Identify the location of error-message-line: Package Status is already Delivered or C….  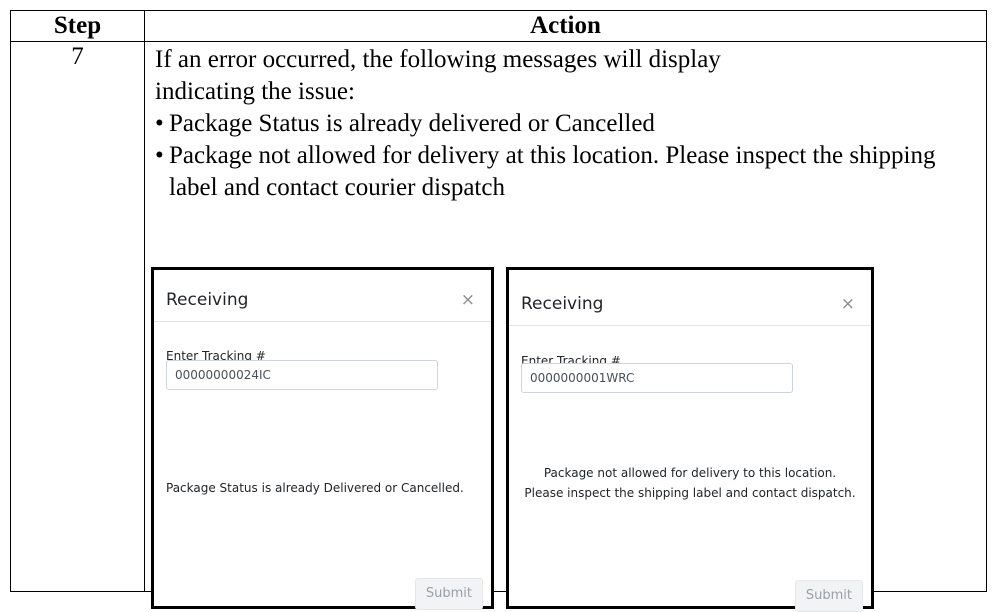
(315, 488).